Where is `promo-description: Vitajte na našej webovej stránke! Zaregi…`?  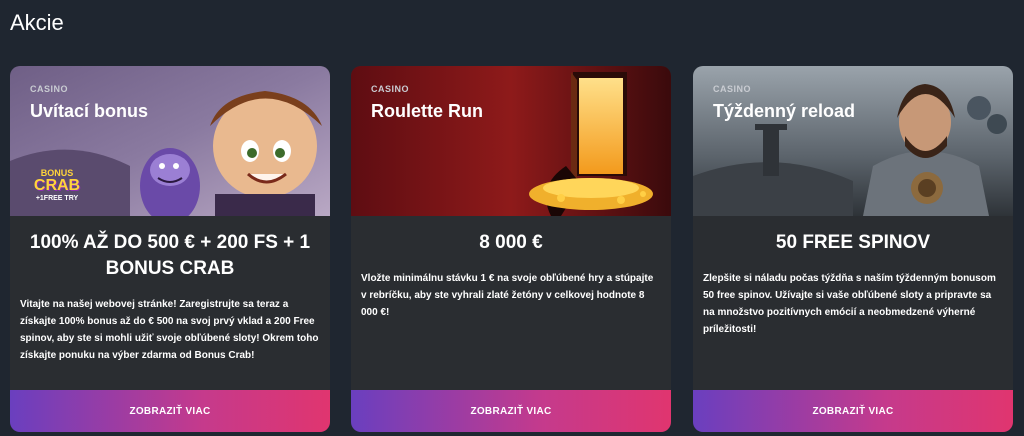 promo-description: Vitajte na našej webovej stránke! Zaregi… is located at coordinates (169, 330).